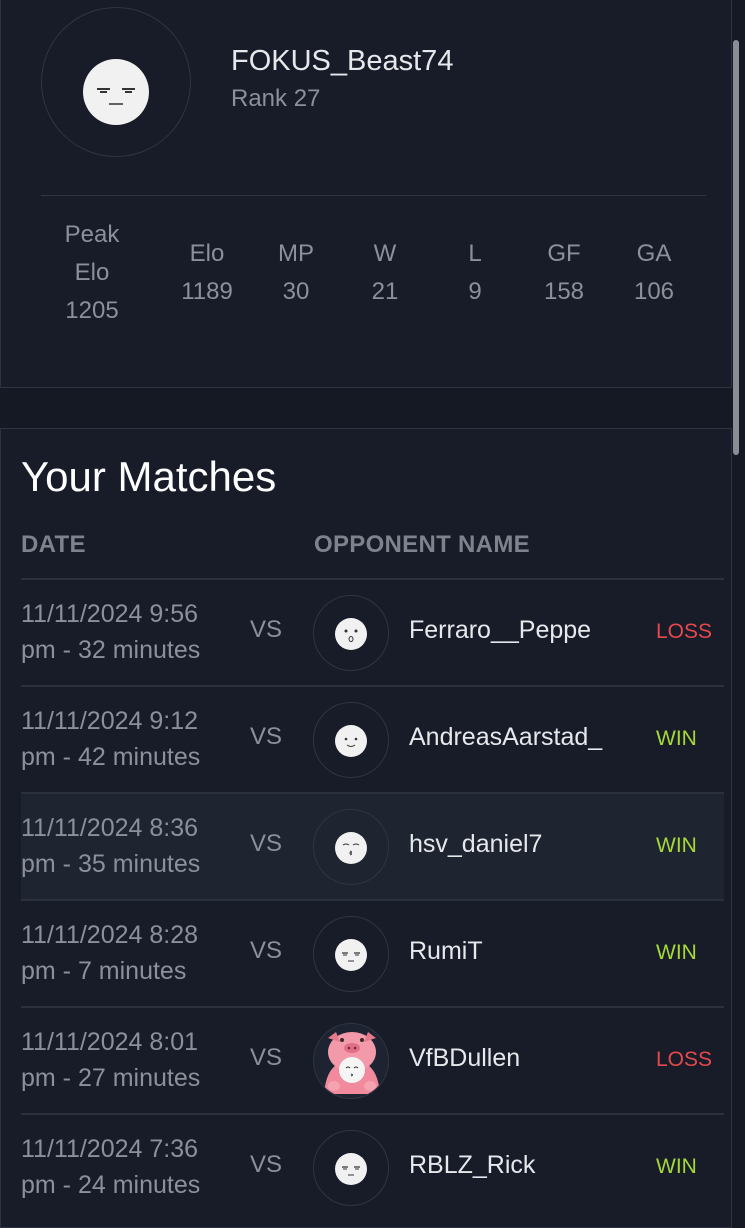 The image size is (745, 1228). I want to click on match-date-line2: pm - 42 minutes, so click(111, 757).